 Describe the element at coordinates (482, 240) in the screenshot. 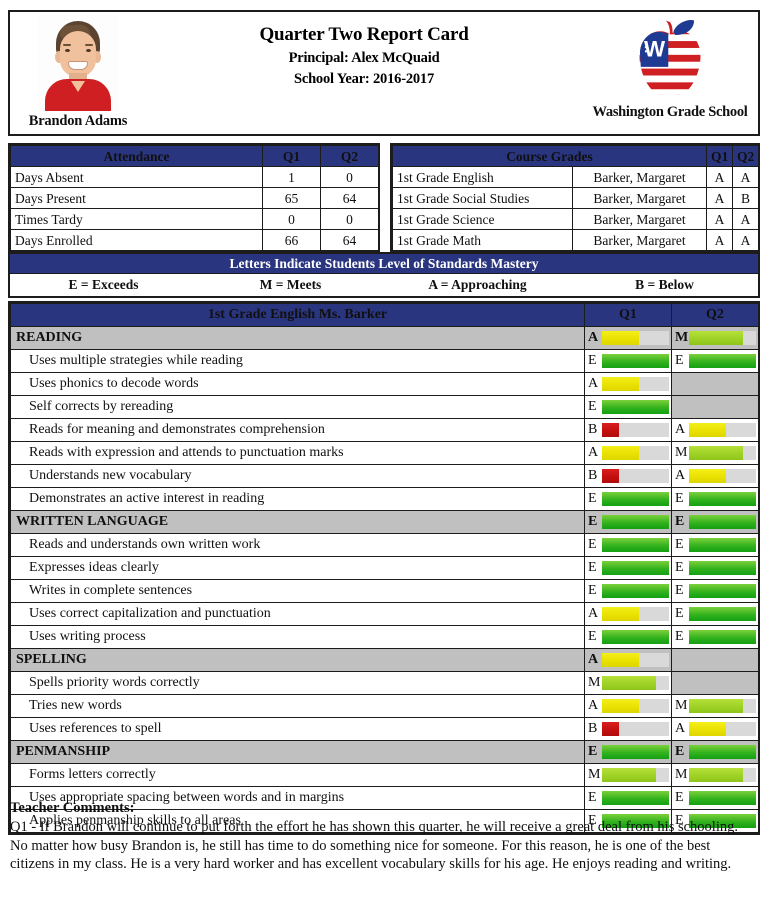

I see `course-name: 1st Grade Math` at that location.